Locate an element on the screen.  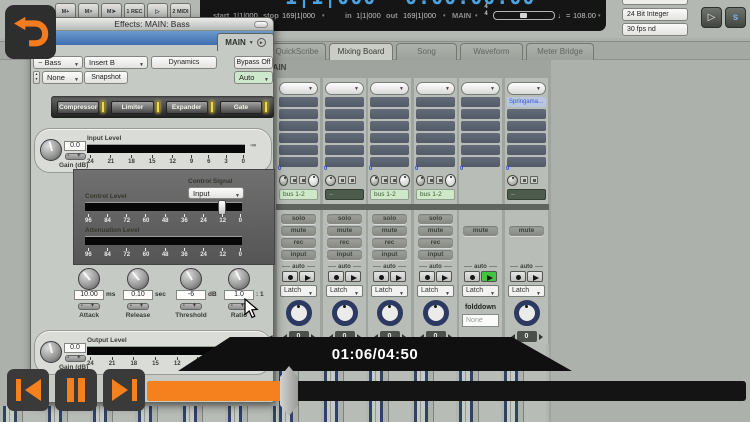
ratio-knob is located at coordinates (239, 279).